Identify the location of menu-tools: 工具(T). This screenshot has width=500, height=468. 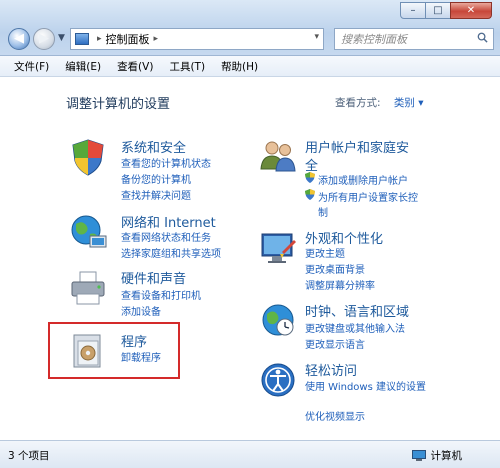
(187, 66).